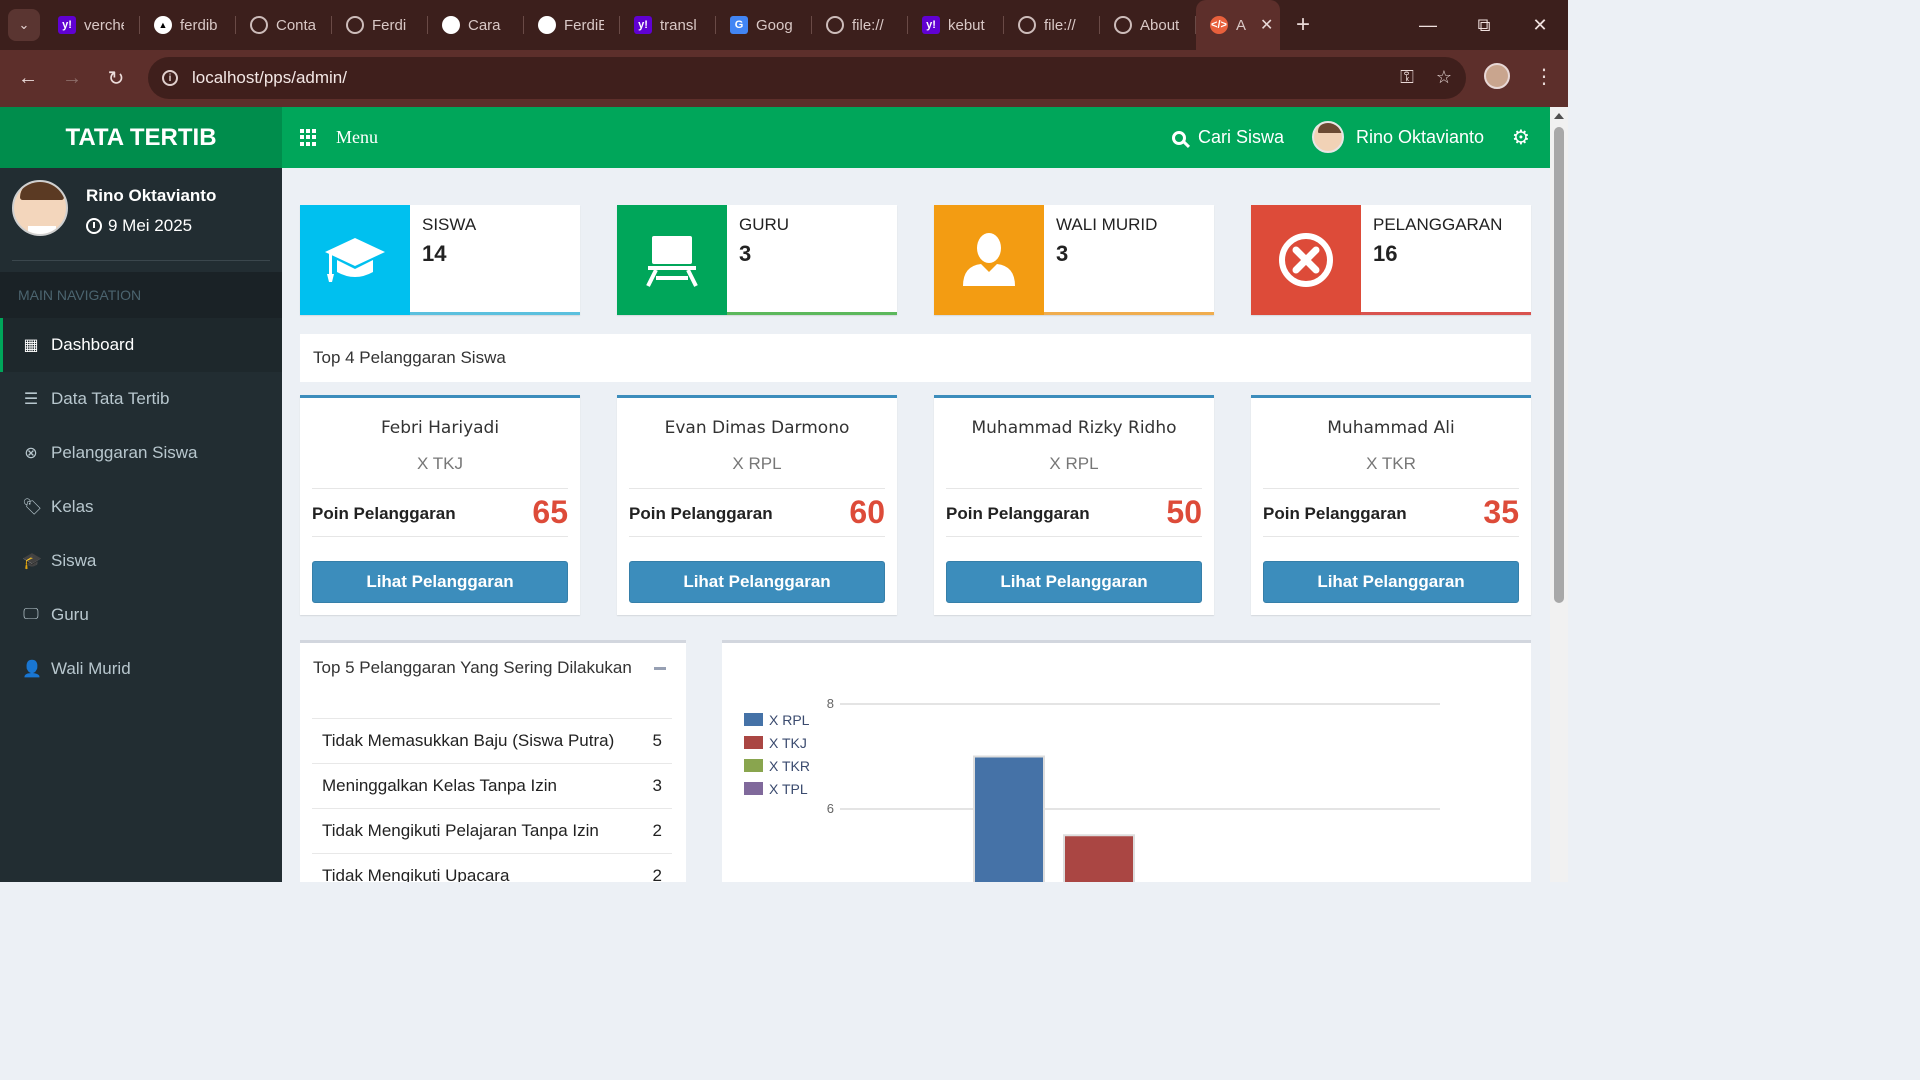  Describe the element at coordinates (141, 669) in the screenshot. I see `sidebar-item-wali-murid: 👤 Wali Murid` at that location.